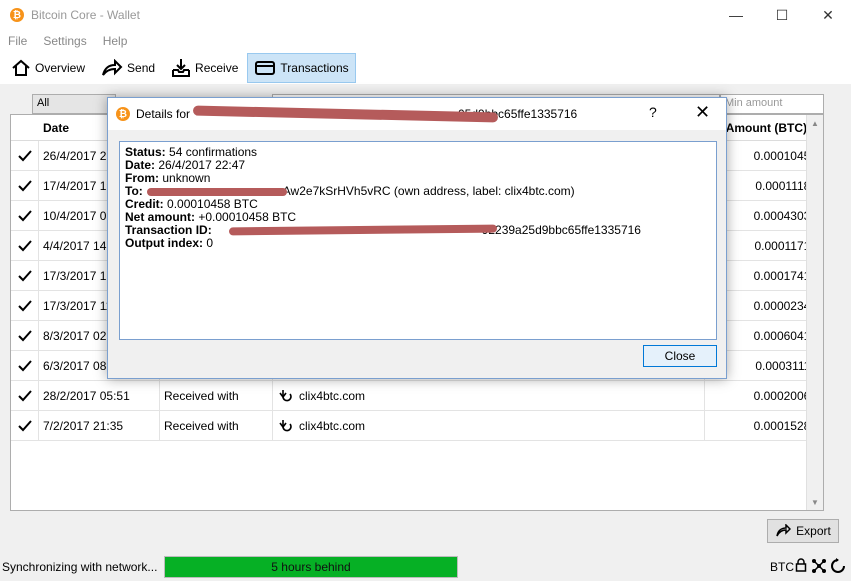 This screenshot has height=581, width=851. Describe the element at coordinates (142, 178) in the screenshot. I see `from-label: From:` at that location.